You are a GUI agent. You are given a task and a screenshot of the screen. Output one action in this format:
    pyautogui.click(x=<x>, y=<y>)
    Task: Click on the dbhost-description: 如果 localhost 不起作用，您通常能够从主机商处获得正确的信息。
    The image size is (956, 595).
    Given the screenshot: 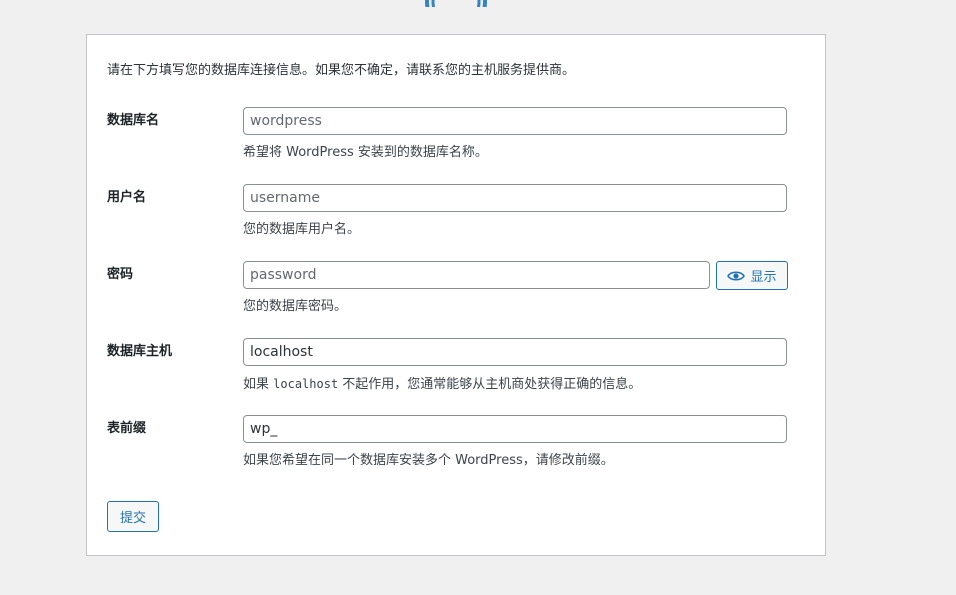 What is the action you would take?
    pyautogui.click(x=442, y=384)
    